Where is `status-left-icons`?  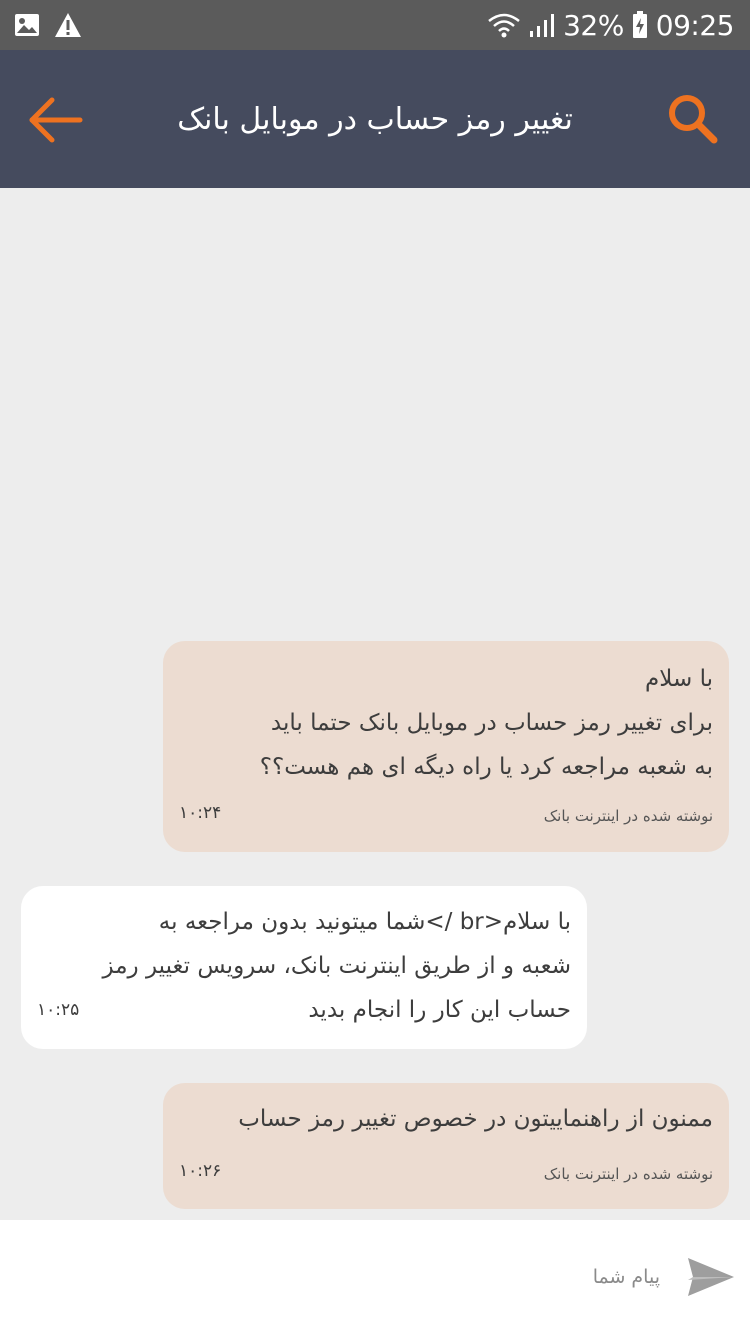
status-left-icons is located at coordinates (48, 25).